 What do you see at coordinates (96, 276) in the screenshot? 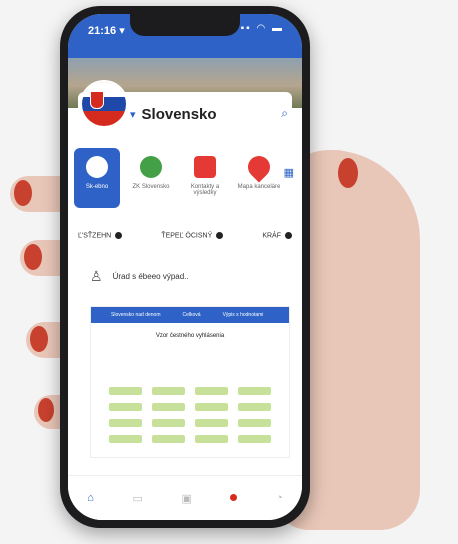
I see `person-icon: ♙` at bounding box center [96, 276].